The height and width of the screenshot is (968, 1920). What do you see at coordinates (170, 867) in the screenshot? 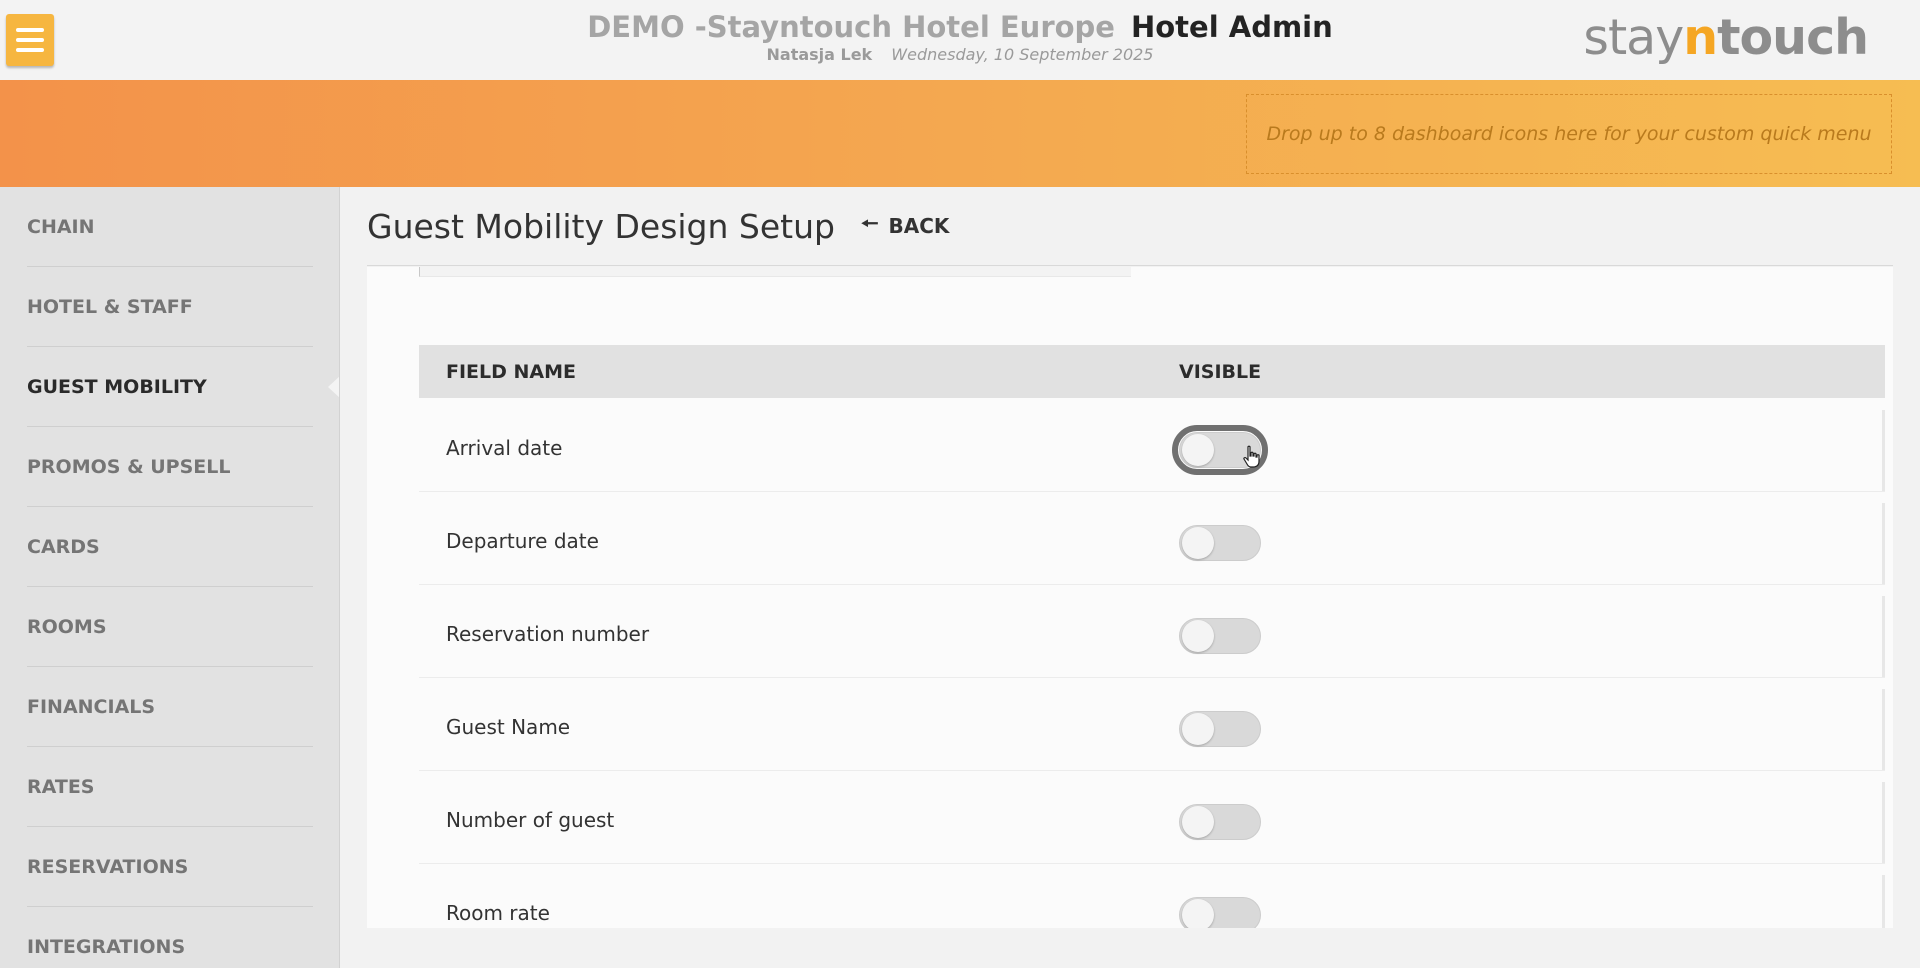
I see `sidebar-item-reservations: RESERVATIONS` at bounding box center [170, 867].